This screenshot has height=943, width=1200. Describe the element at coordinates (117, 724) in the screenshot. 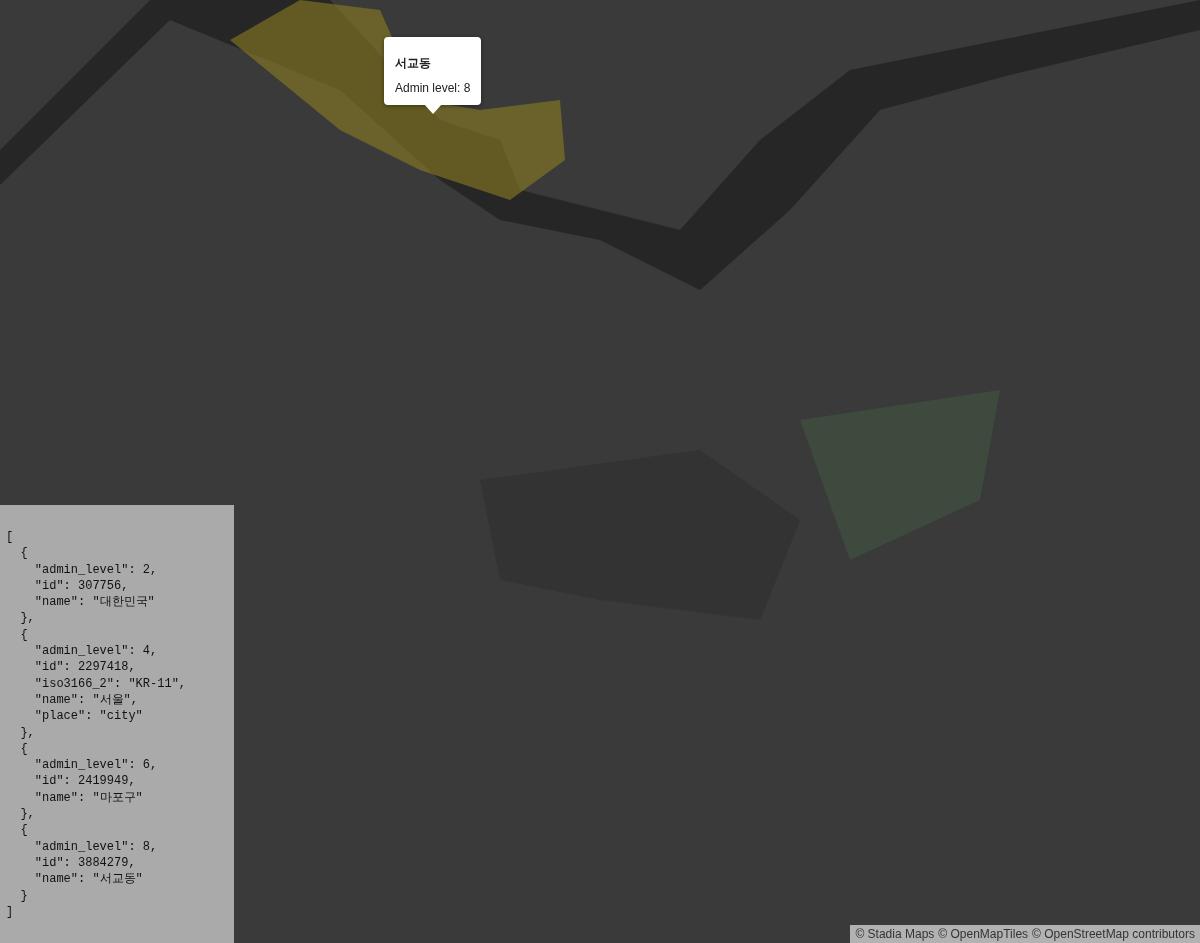

I see `json-panel: [ { "admin_level": 2, "id": 307756, "name": "대한민국" }, { "admin_level": 4, "id": 2297418, "iso3166_2": "KR-11", "name": "서울", "place": "city" }, { "admin_level": 6, "id": 2419949, "name": "마포구" }, { "admin_level": 8, "id": 3884279, "name": "서교동" } ]` at that location.